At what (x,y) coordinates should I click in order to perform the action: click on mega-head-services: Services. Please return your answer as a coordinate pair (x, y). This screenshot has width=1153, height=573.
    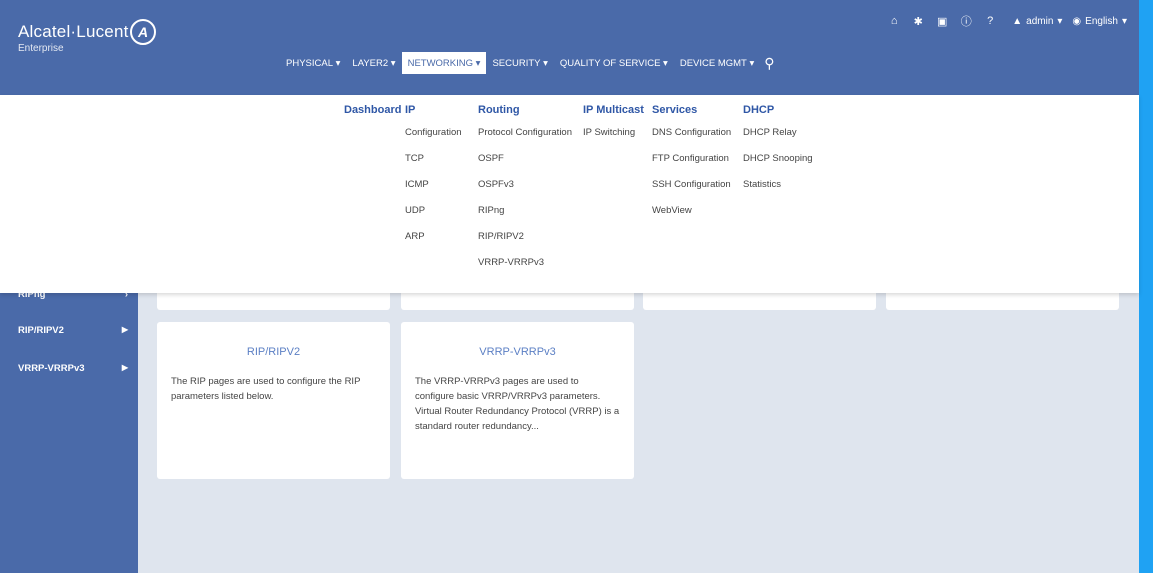
    Looking at the image, I should click on (675, 110).